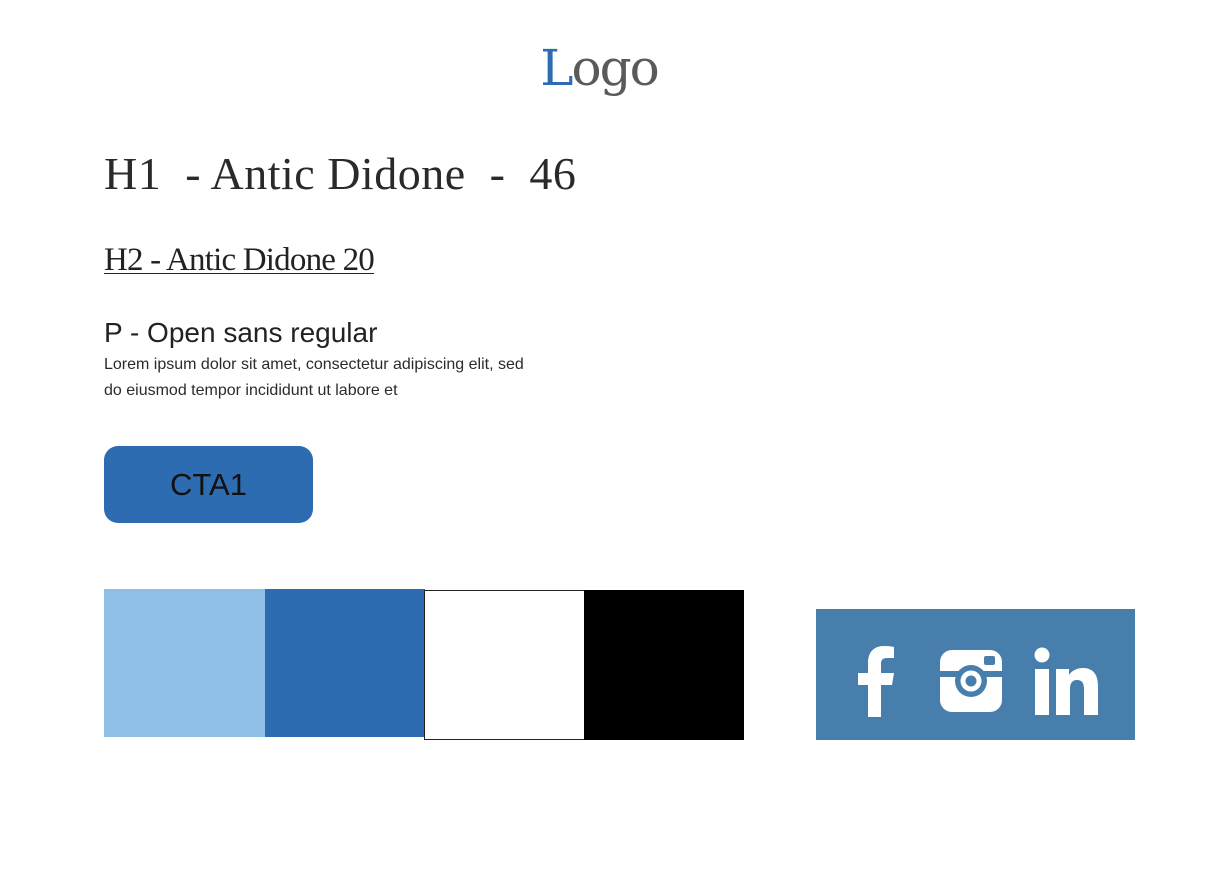  What do you see at coordinates (664, 665) in the screenshot?
I see `color-swatch-black` at bounding box center [664, 665].